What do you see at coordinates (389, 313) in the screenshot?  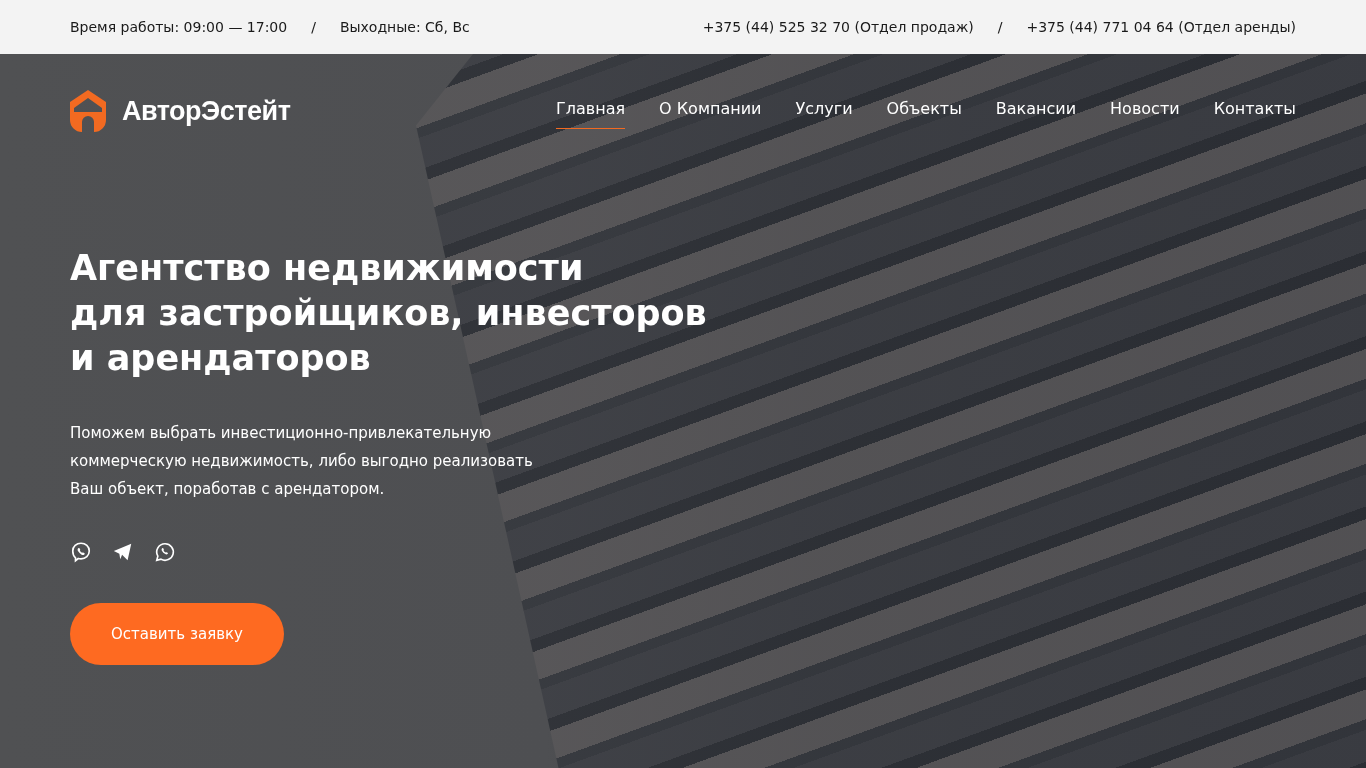 I see `hero-heading: Агентство недвижимости для застройщиков, инвесторов и арендаторов` at bounding box center [389, 313].